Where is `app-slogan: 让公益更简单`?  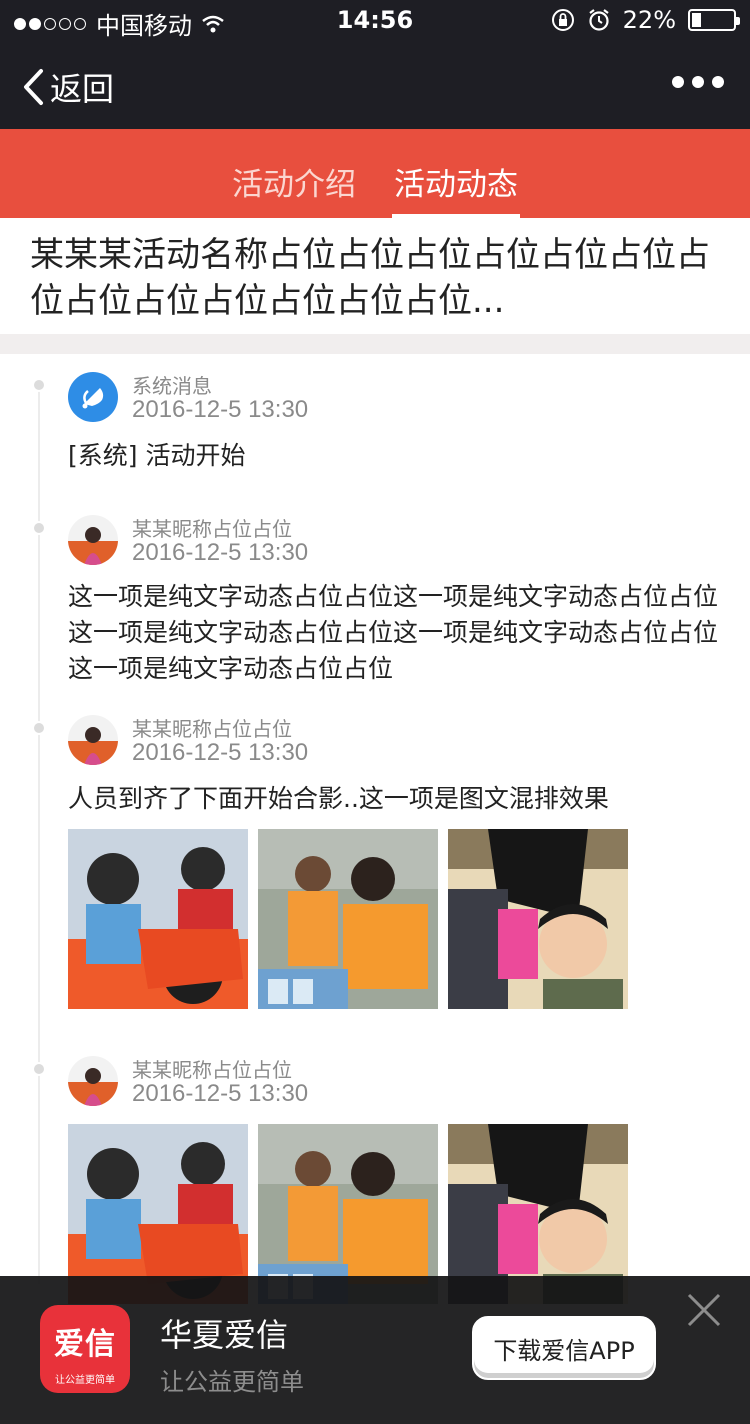 app-slogan: 让公益更简单 is located at coordinates (232, 1382).